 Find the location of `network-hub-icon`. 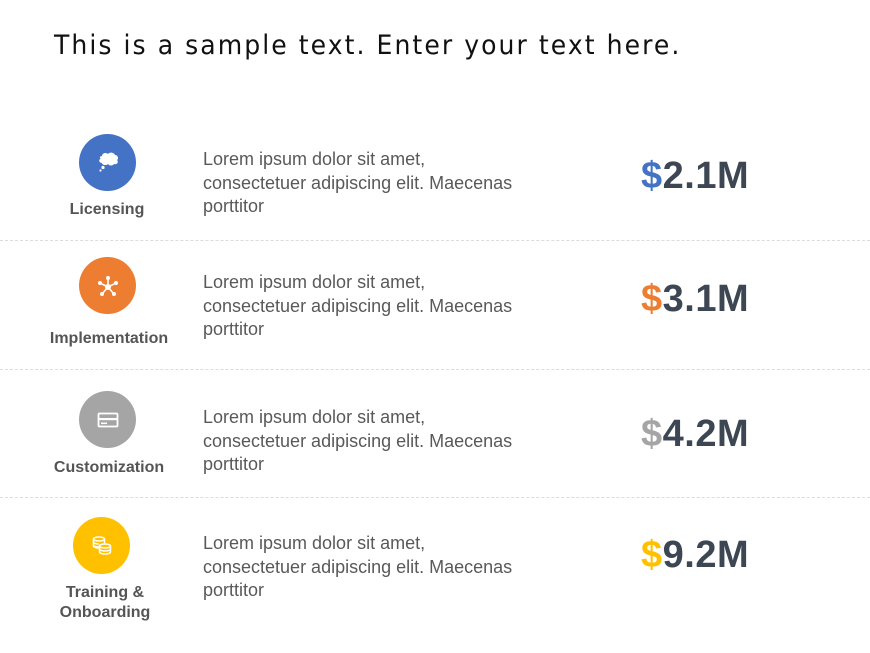

network-hub-icon is located at coordinates (107, 285).